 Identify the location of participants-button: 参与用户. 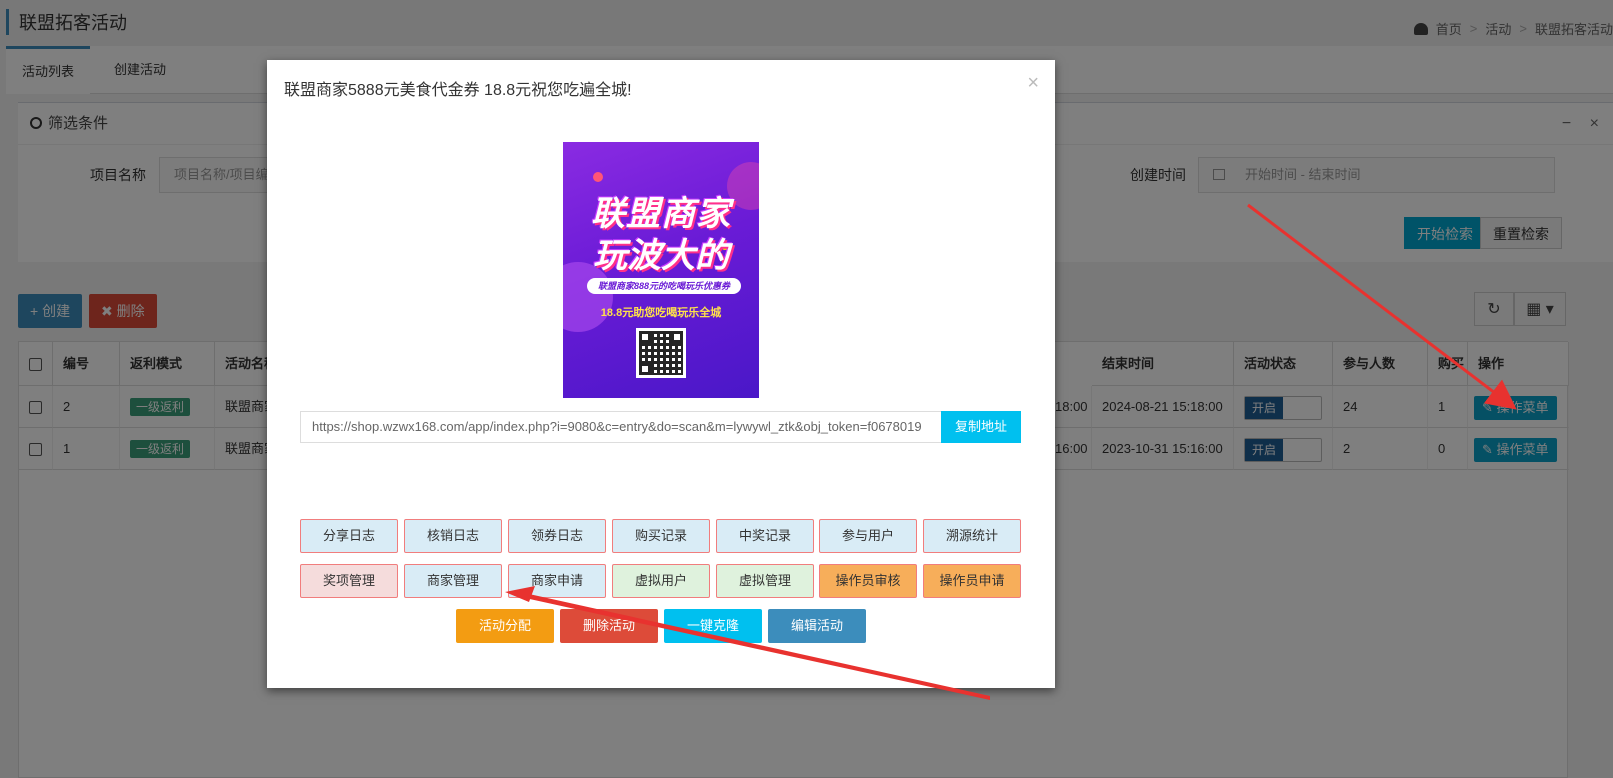
(868, 536).